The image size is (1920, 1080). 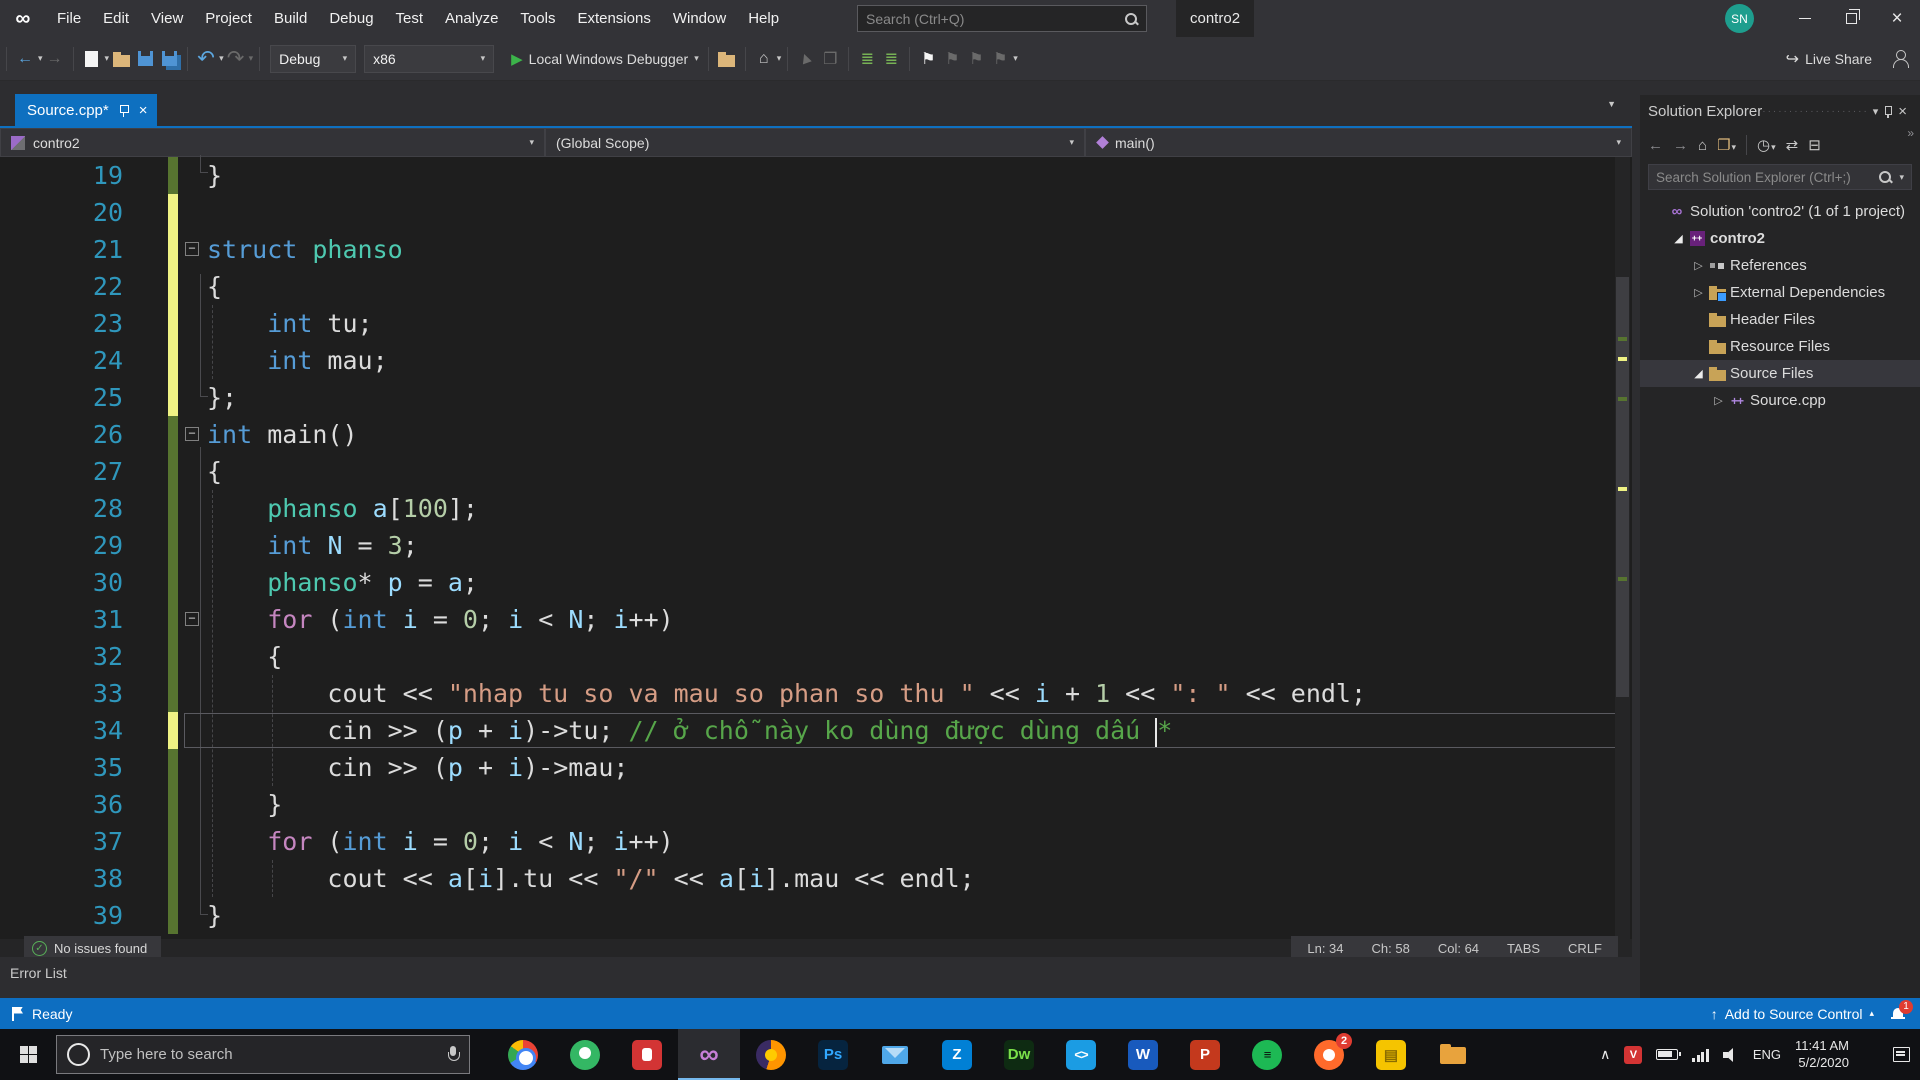 I want to click on line-indicator: Ln: 34, so click(x=1325, y=948).